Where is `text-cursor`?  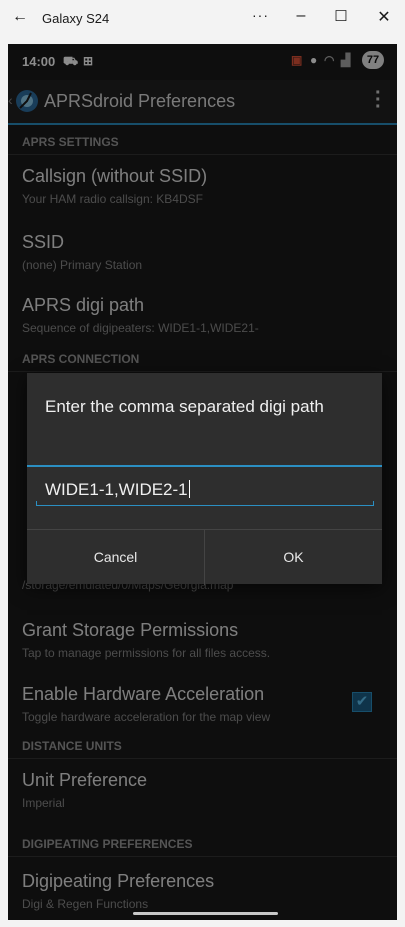 text-cursor is located at coordinates (189, 489).